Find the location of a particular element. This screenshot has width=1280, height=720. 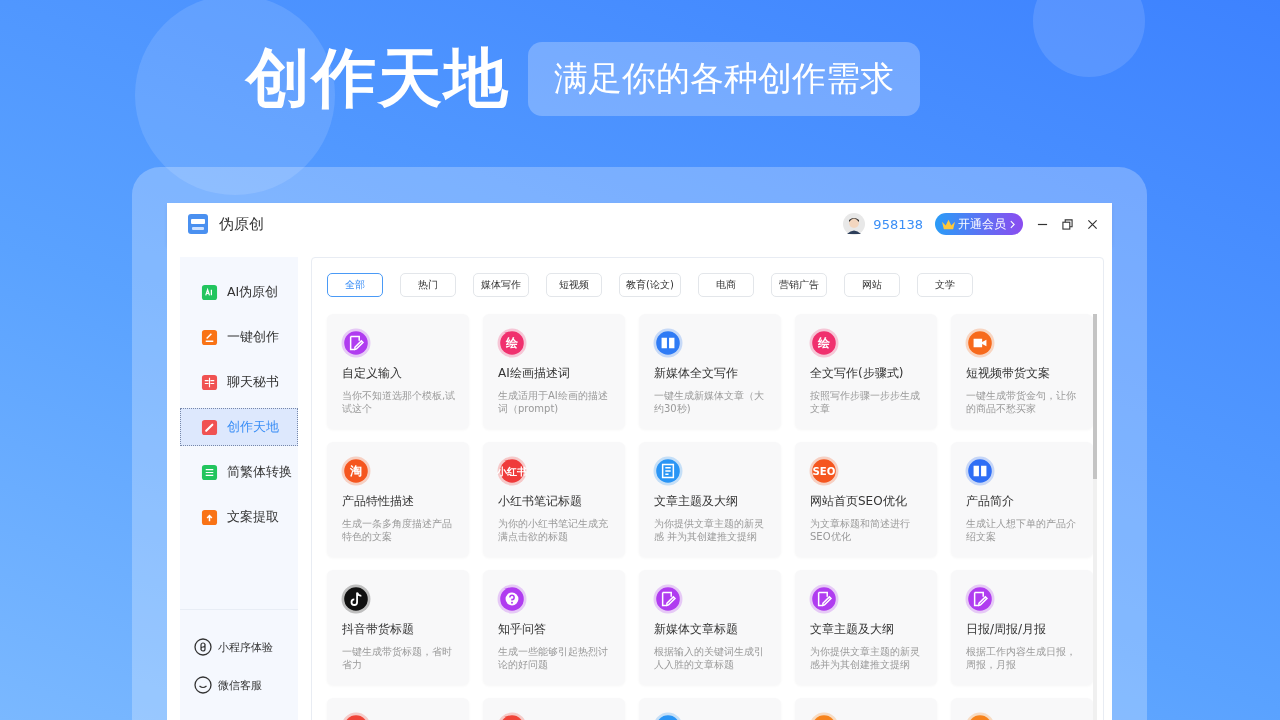

card-description: 为你的小红书笔记生成充满点击欲的标题 is located at coordinates (553, 530).